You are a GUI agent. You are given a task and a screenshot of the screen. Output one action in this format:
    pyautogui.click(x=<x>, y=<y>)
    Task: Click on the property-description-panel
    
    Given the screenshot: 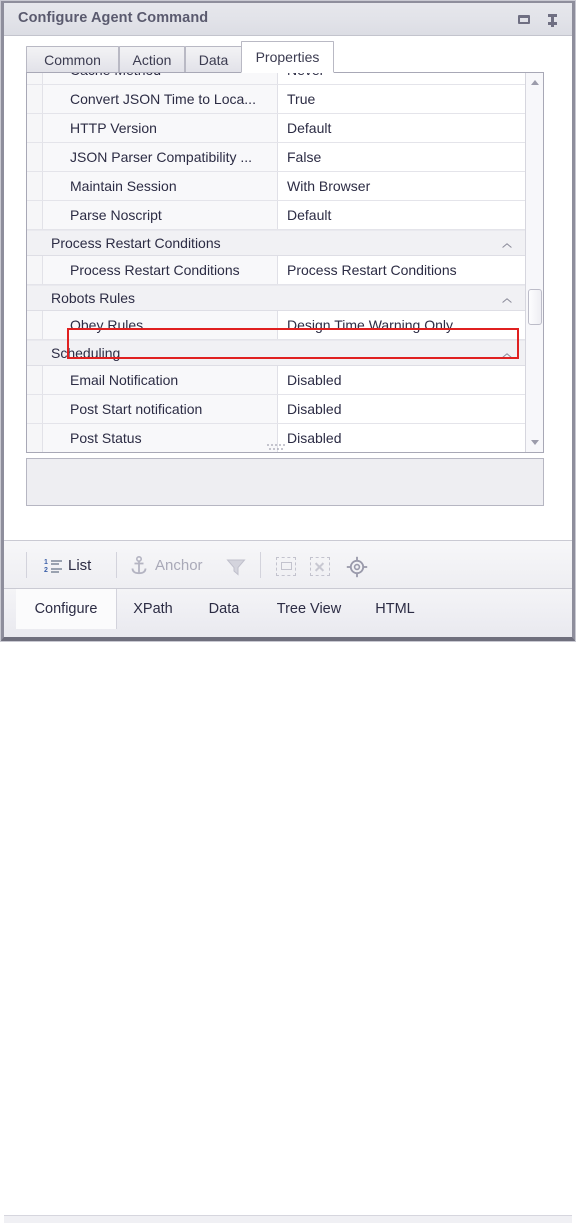 What is the action you would take?
    pyautogui.click(x=285, y=482)
    